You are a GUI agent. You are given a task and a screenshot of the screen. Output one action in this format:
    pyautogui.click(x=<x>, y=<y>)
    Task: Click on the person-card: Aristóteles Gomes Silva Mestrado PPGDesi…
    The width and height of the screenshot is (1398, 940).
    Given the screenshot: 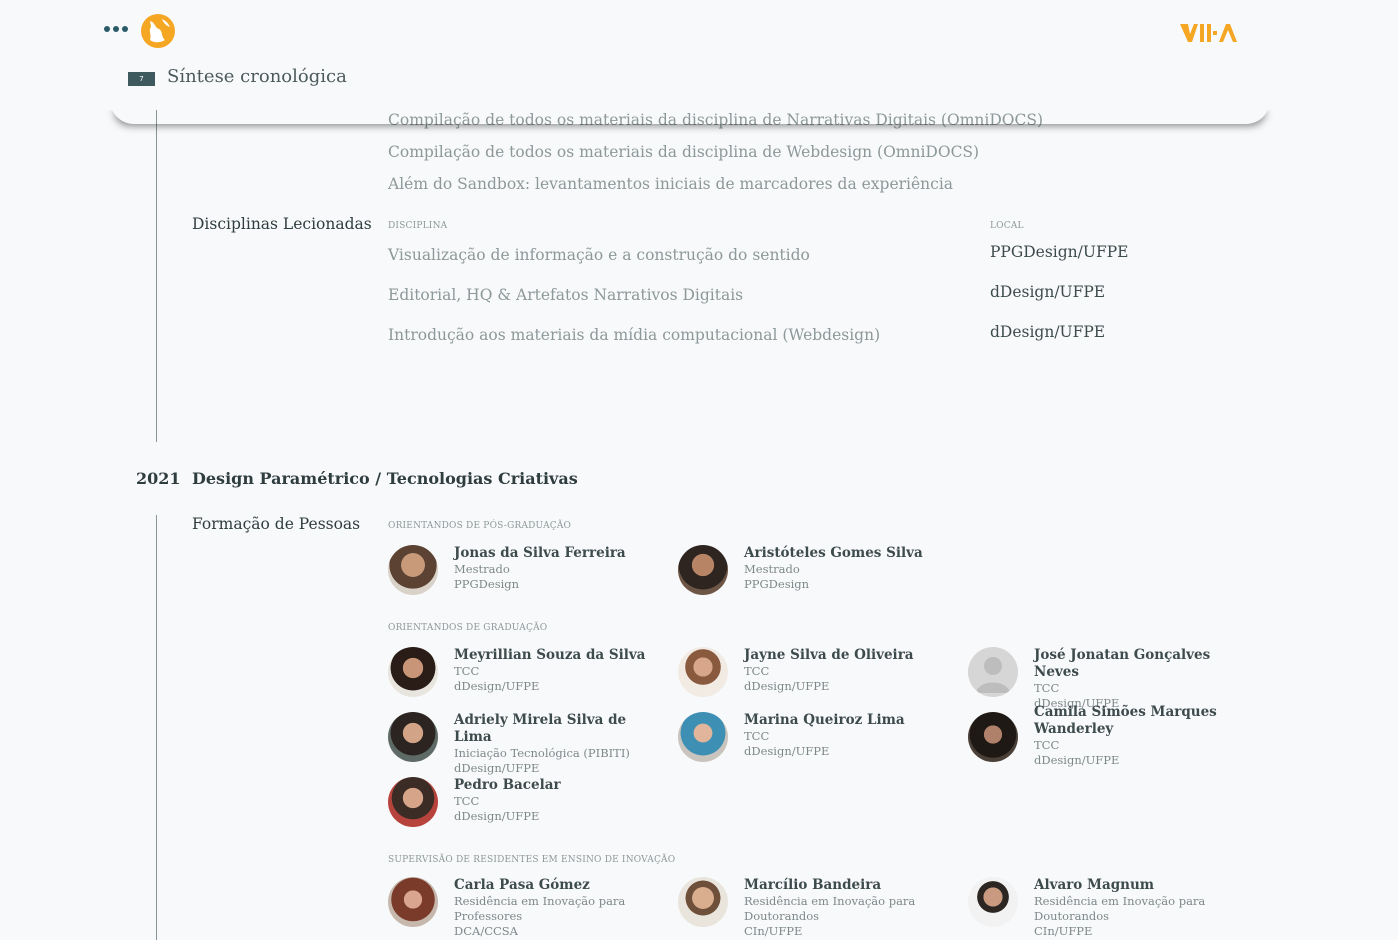 What is the action you would take?
    pyautogui.click(x=818, y=575)
    